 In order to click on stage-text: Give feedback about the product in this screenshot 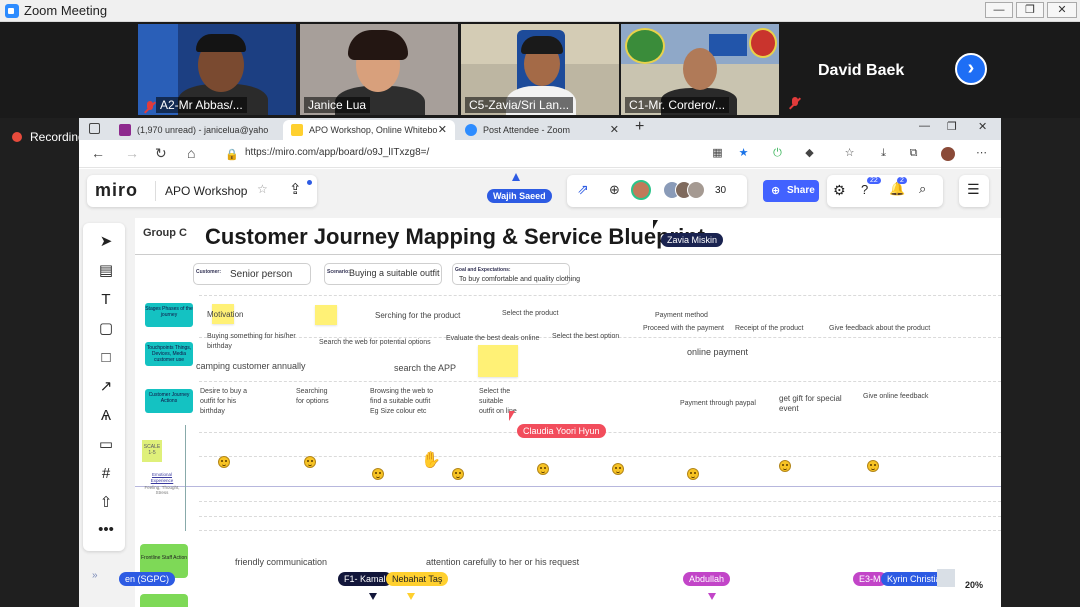, I will do `click(879, 329)`.